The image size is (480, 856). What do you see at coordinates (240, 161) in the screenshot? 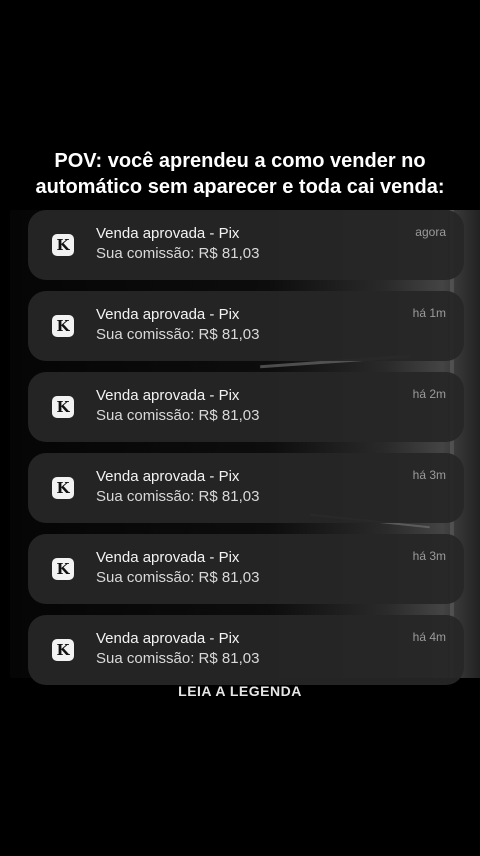
I see `headline-line-1: POV: você aprendeu a como vender no` at bounding box center [240, 161].